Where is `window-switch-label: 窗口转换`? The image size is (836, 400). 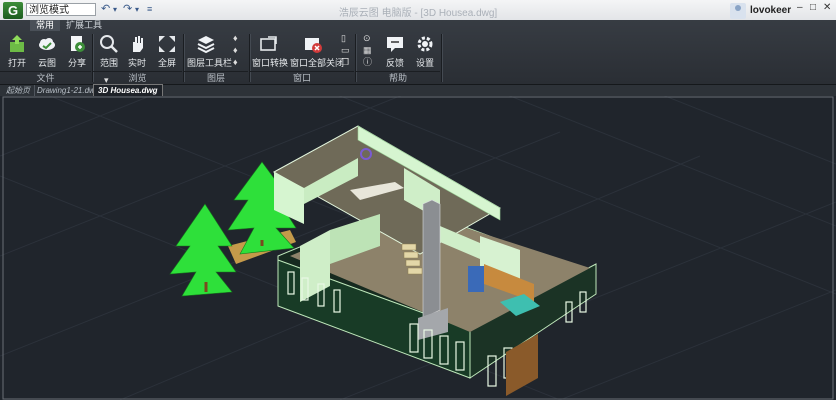 window-switch-label: 窗口转换 is located at coordinates (270, 63).